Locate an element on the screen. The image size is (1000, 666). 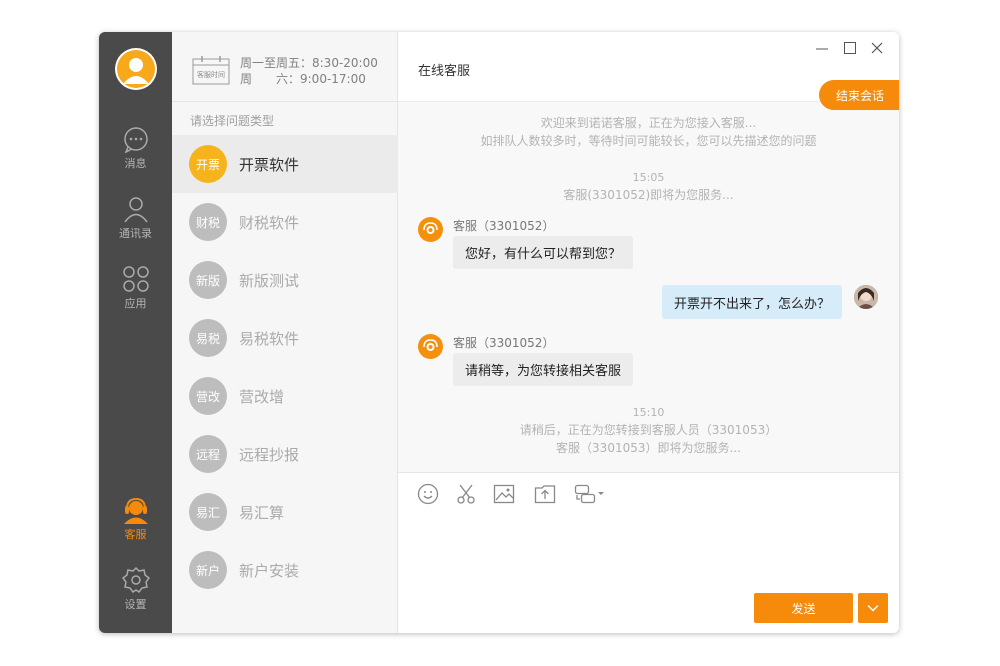
system-message: 如排队人数较多时，等待时间可能较长，您可以先描述您的问题 is located at coordinates (648, 141).